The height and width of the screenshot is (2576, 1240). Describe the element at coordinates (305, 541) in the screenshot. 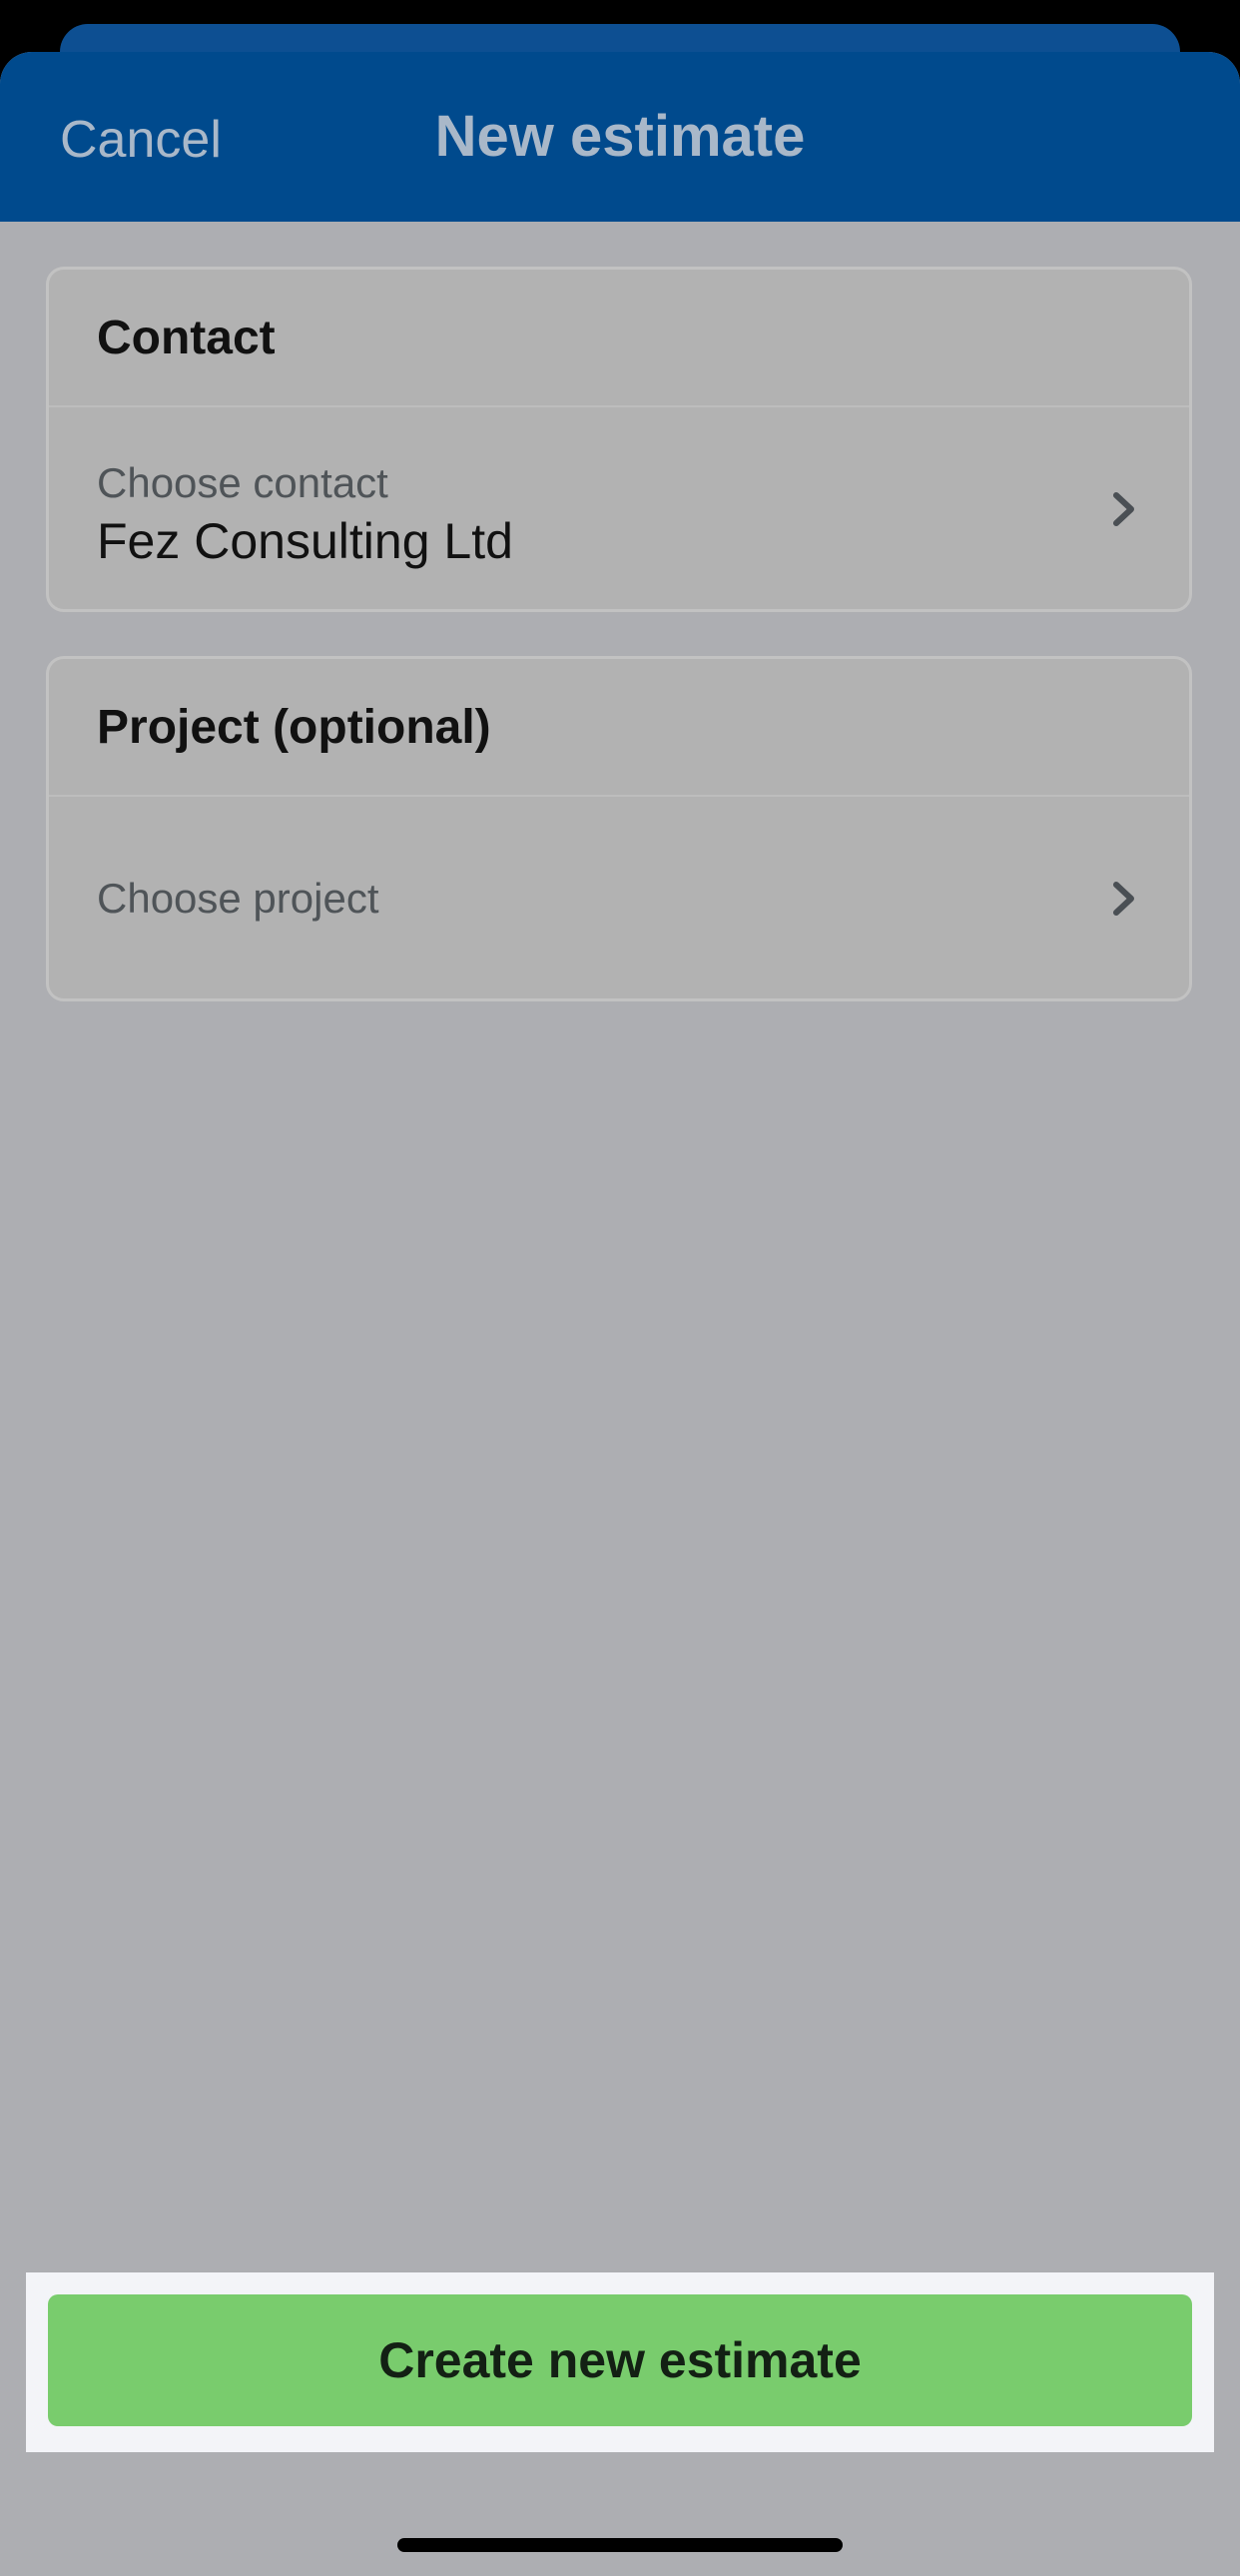

I see `selected-contact-value: Fez Consulting Ltd` at that location.